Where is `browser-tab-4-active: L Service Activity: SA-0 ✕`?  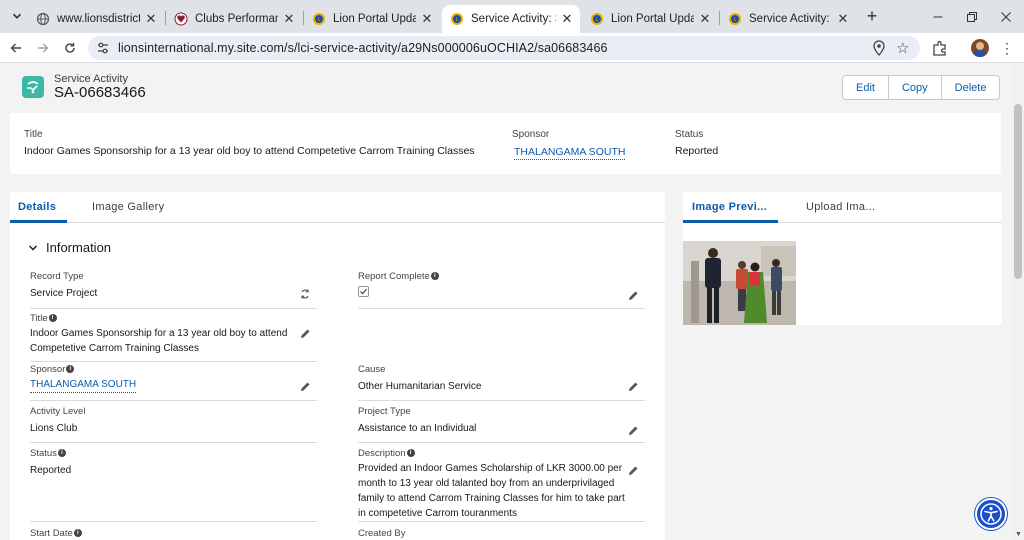 browser-tab-4-active: L Service Activity: SA-0 ✕ is located at coordinates (511, 19).